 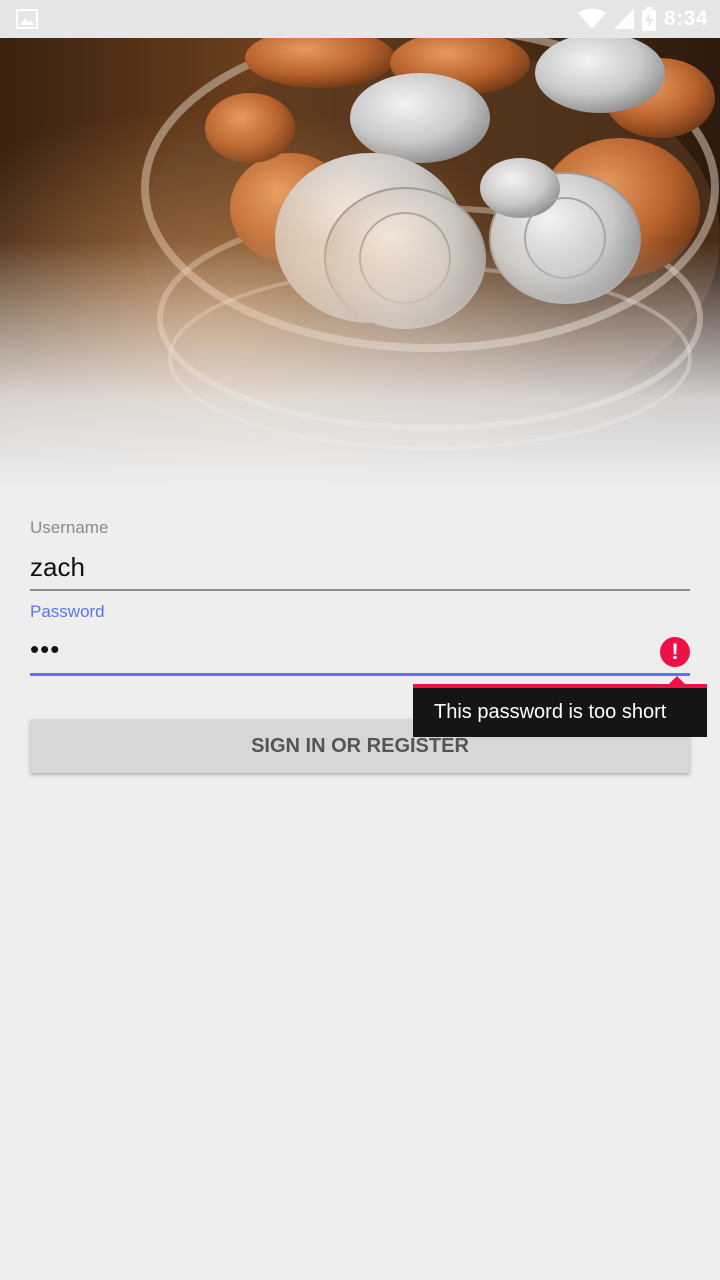 What do you see at coordinates (675, 652) in the screenshot?
I see `error-icon: !` at bounding box center [675, 652].